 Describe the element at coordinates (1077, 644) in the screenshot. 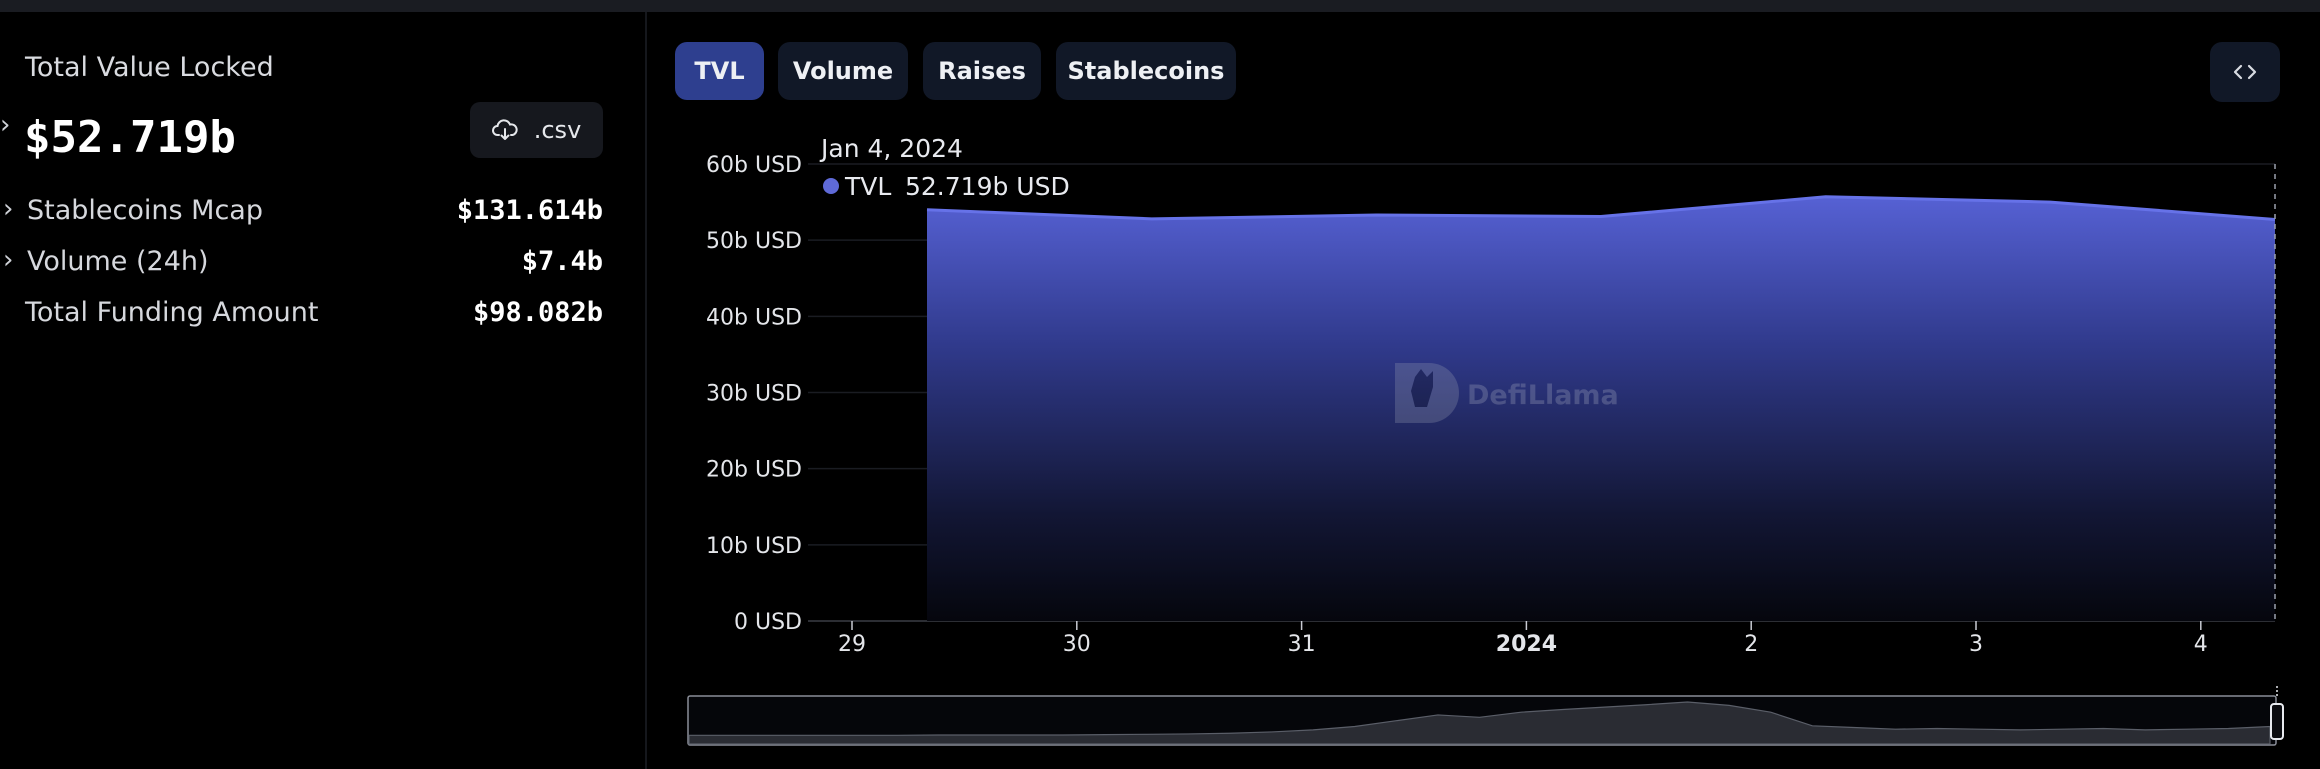

I see `x-tick-label: 30` at that location.